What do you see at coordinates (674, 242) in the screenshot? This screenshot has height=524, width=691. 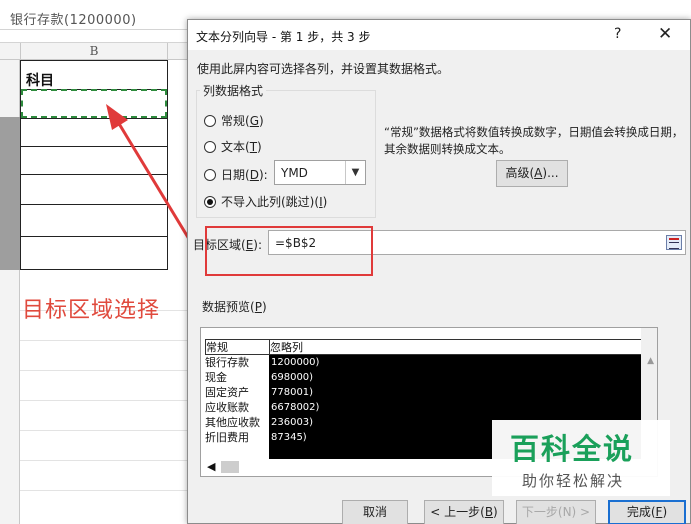 I see `range-collapse-icon` at bounding box center [674, 242].